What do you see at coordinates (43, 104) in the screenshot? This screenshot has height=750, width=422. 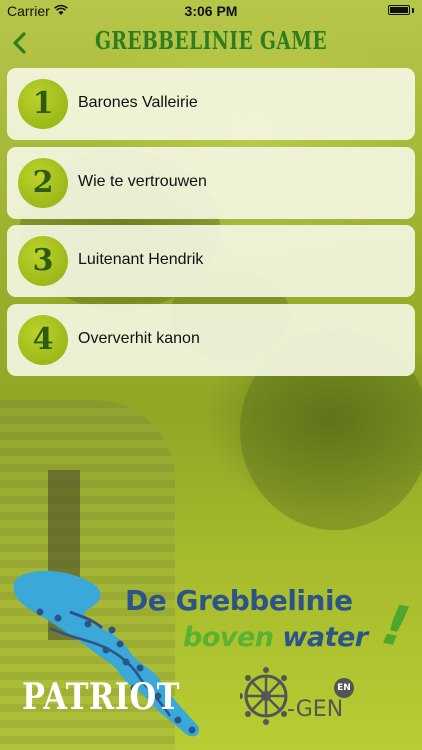 I see `chapter-number-badge: 1` at bounding box center [43, 104].